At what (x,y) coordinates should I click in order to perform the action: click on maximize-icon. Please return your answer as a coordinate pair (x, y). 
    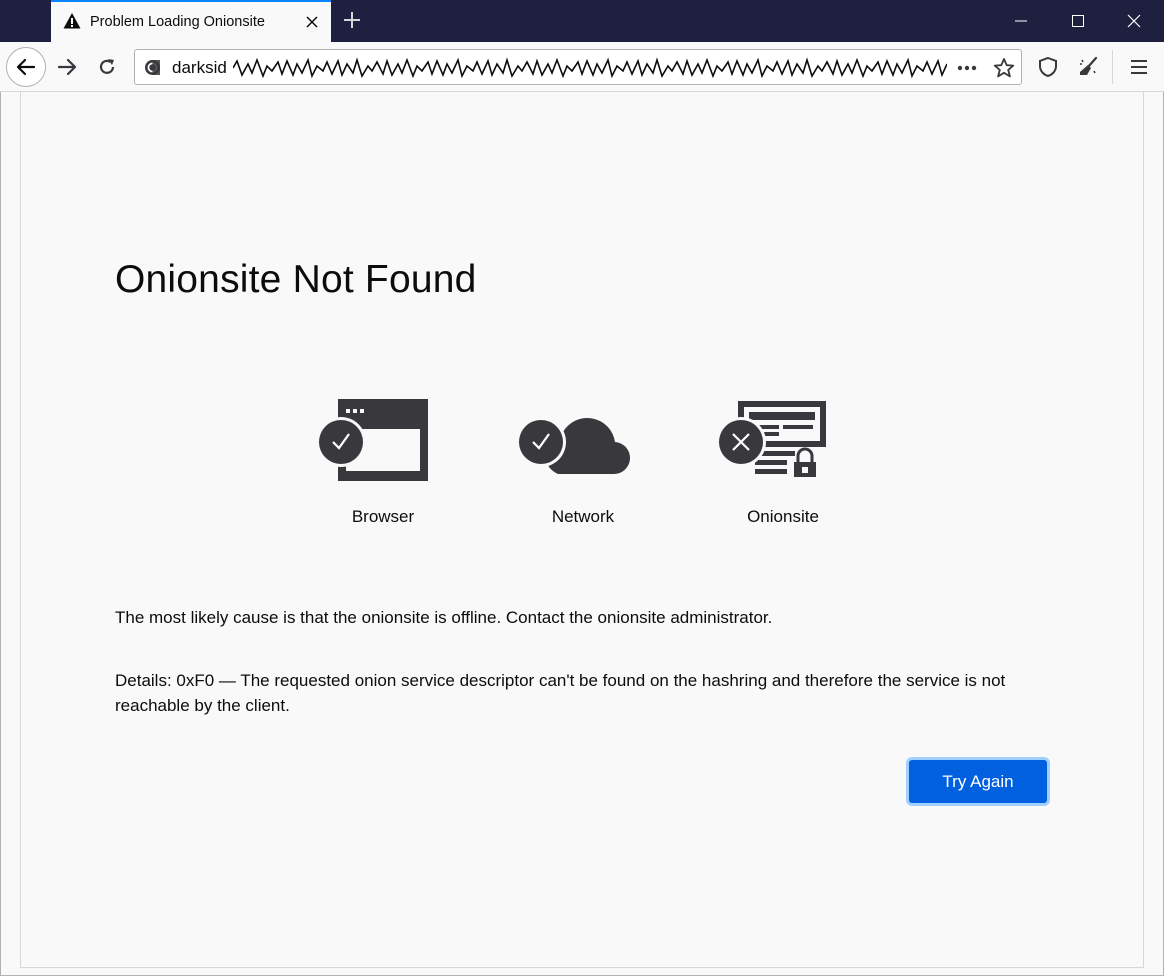
    Looking at the image, I should click on (1078, 21).